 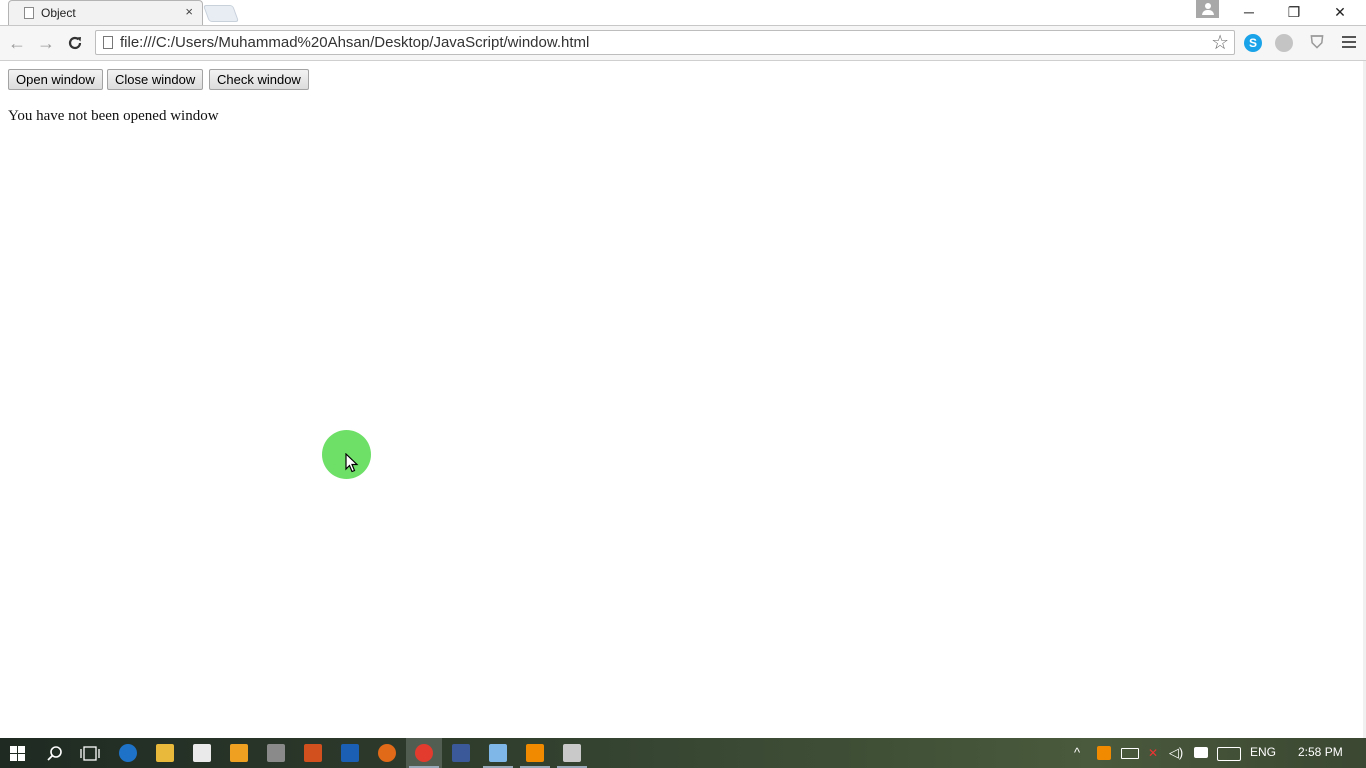 I want to click on bookmark-star-icon: ☆, so click(x=1220, y=43).